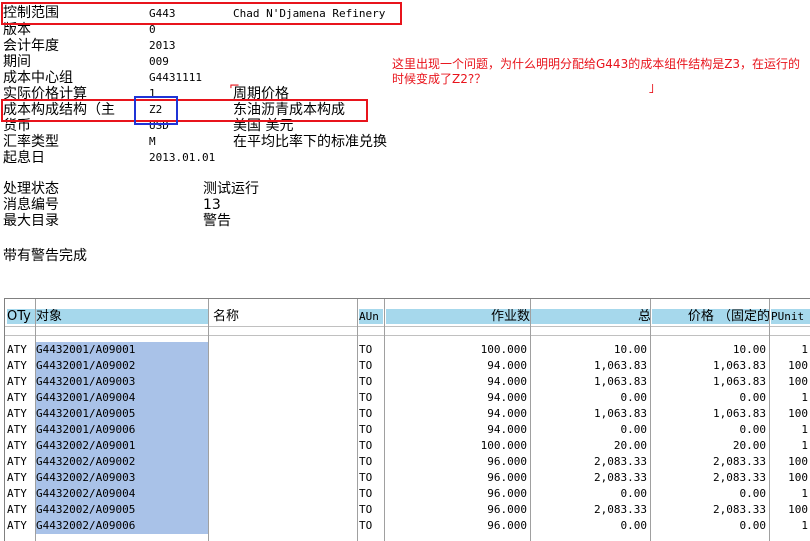 The image size is (810, 541). Describe the element at coordinates (407, 526) in the screenshot. I see `table-row: ATY G4432002/A09006 TO 96.000 0.00 0.00 1` at that location.